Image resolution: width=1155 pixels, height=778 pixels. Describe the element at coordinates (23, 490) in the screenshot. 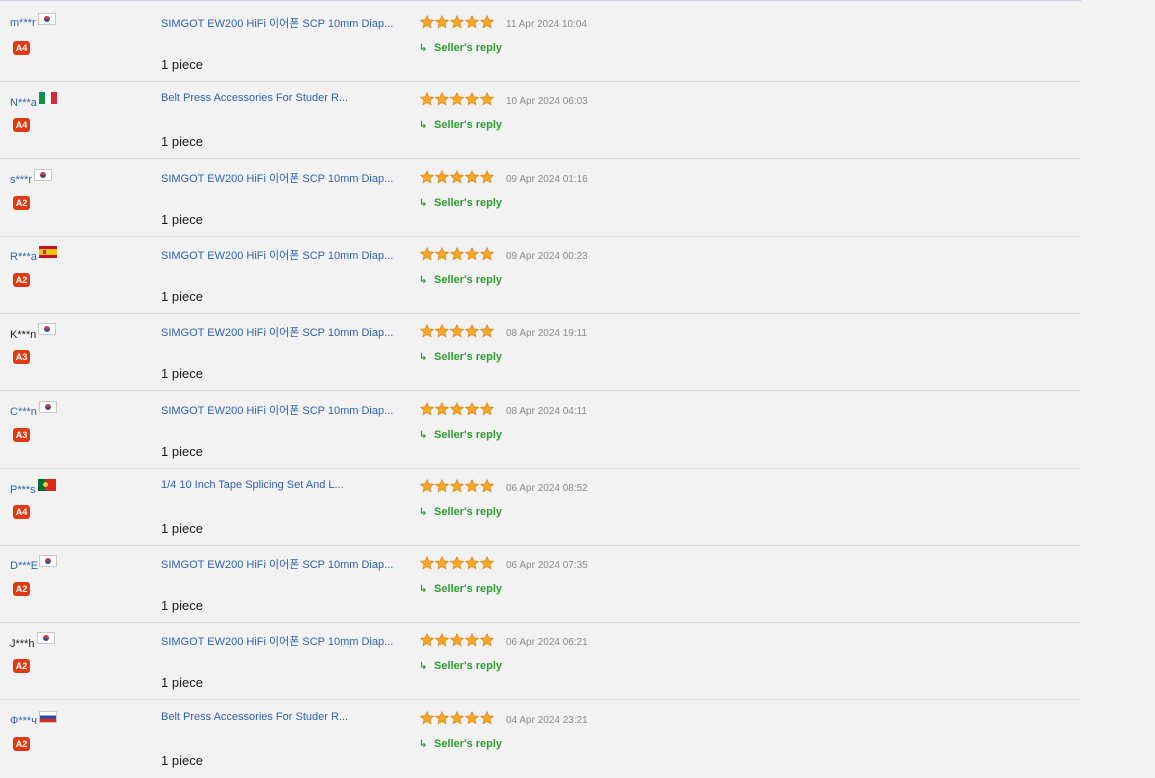

I see `buyer-name: P***s` at that location.